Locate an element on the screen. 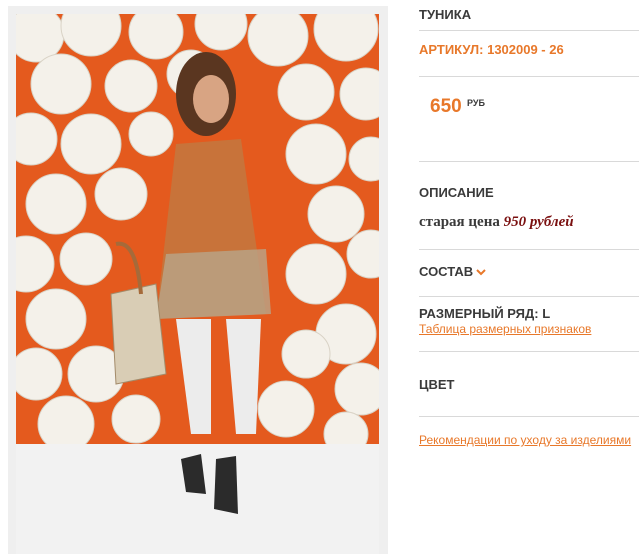 This screenshot has height=557, width=639. price-currency: РУБ is located at coordinates (476, 103).